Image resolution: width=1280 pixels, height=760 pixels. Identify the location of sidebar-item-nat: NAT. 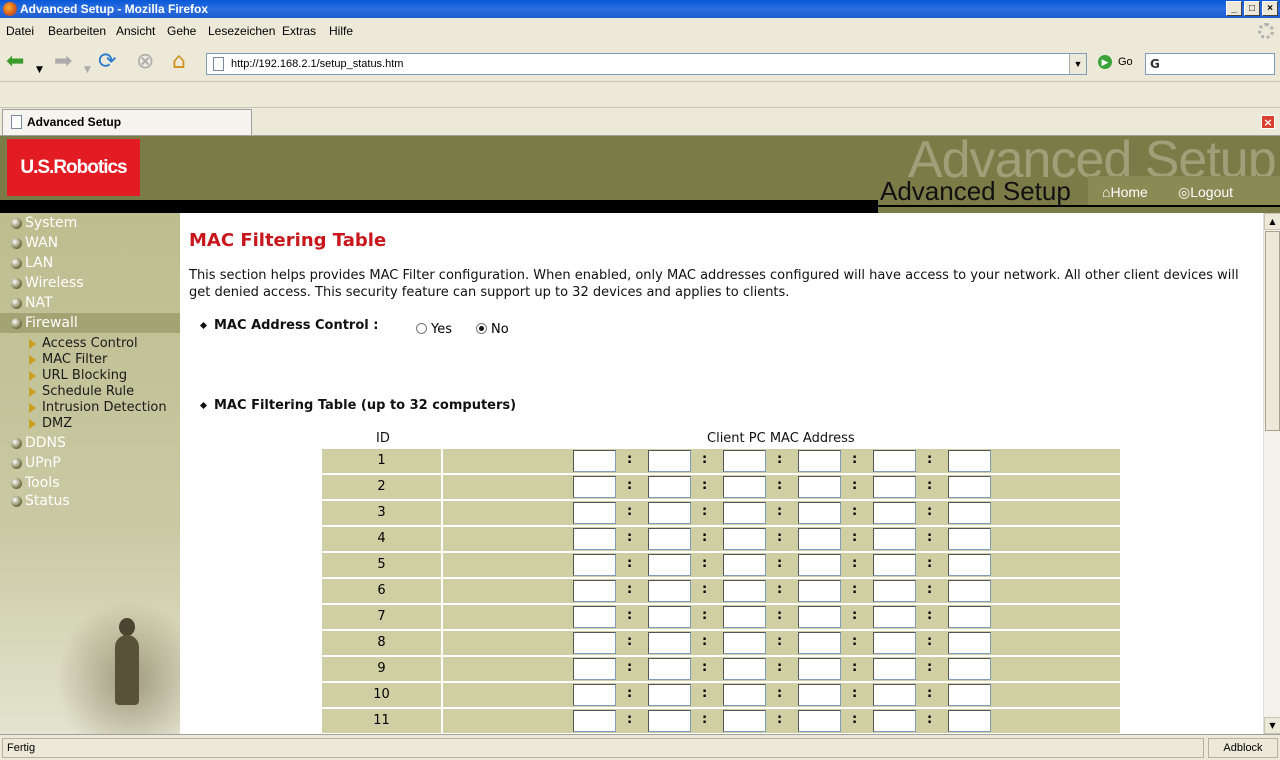
(90, 303).